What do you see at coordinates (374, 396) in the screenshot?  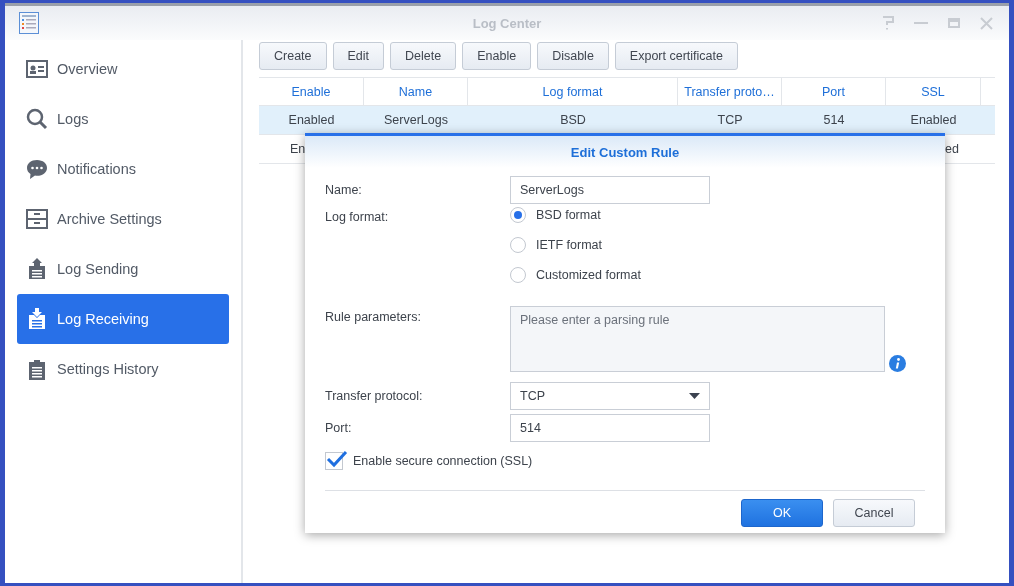 I see `field-label: Transfer protocol:` at bounding box center [374, 396].